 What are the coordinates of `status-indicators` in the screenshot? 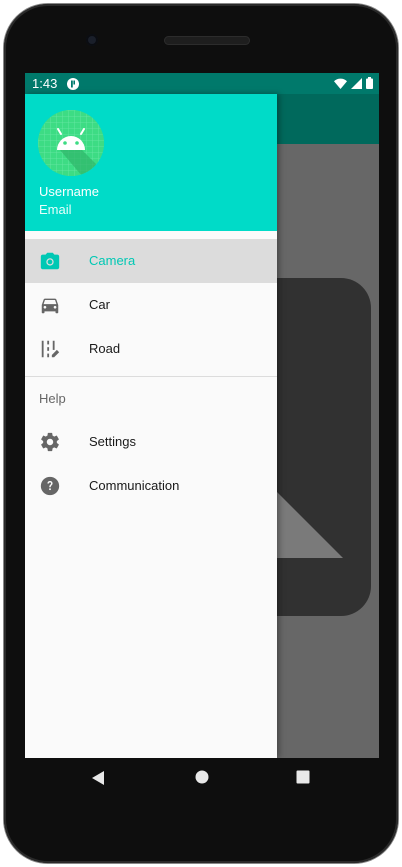 It's located at (353, 83).